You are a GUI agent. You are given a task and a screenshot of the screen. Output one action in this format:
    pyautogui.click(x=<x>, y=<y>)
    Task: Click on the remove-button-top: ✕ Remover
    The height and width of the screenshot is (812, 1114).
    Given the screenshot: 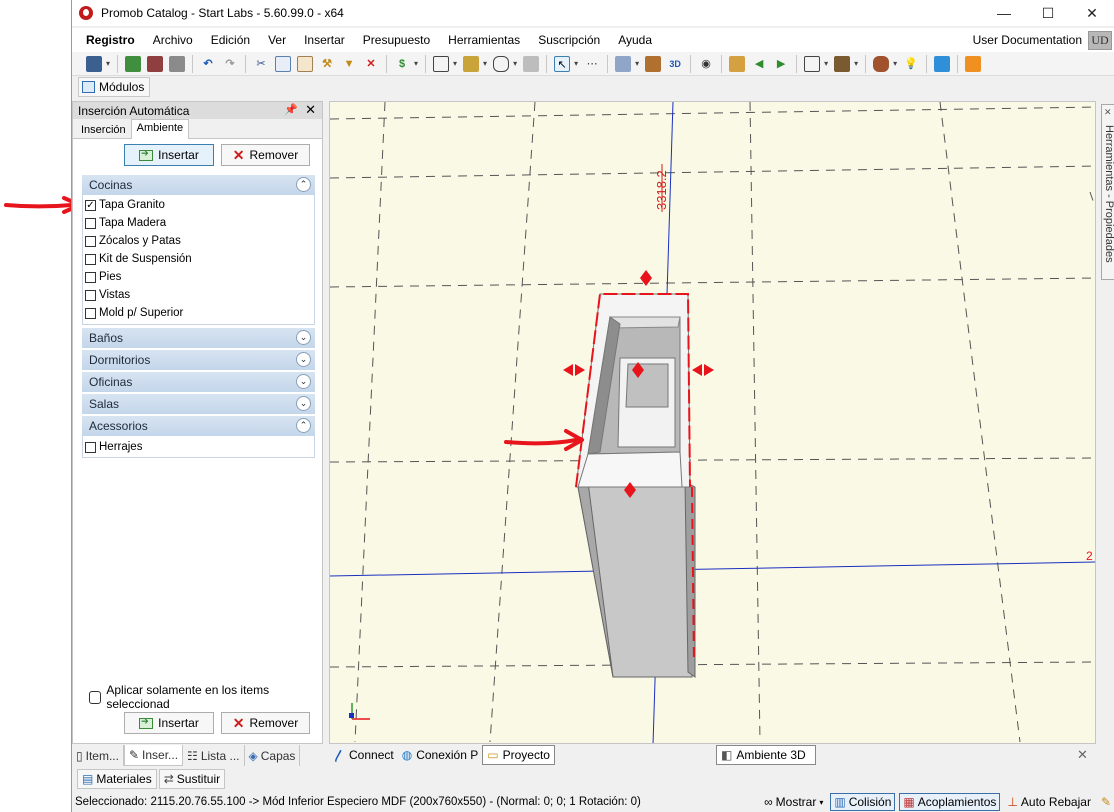 What is the action you would take?
    pyautogui.click(x=265, y=155)
    